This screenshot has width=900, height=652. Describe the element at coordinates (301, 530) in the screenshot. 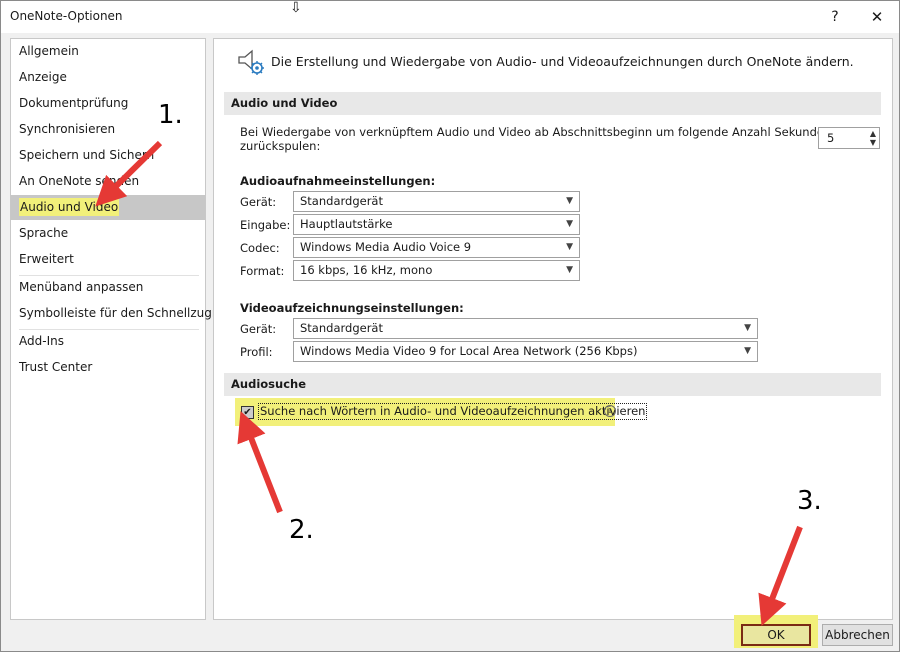

I see `annotation-step2: 2.` at that location.